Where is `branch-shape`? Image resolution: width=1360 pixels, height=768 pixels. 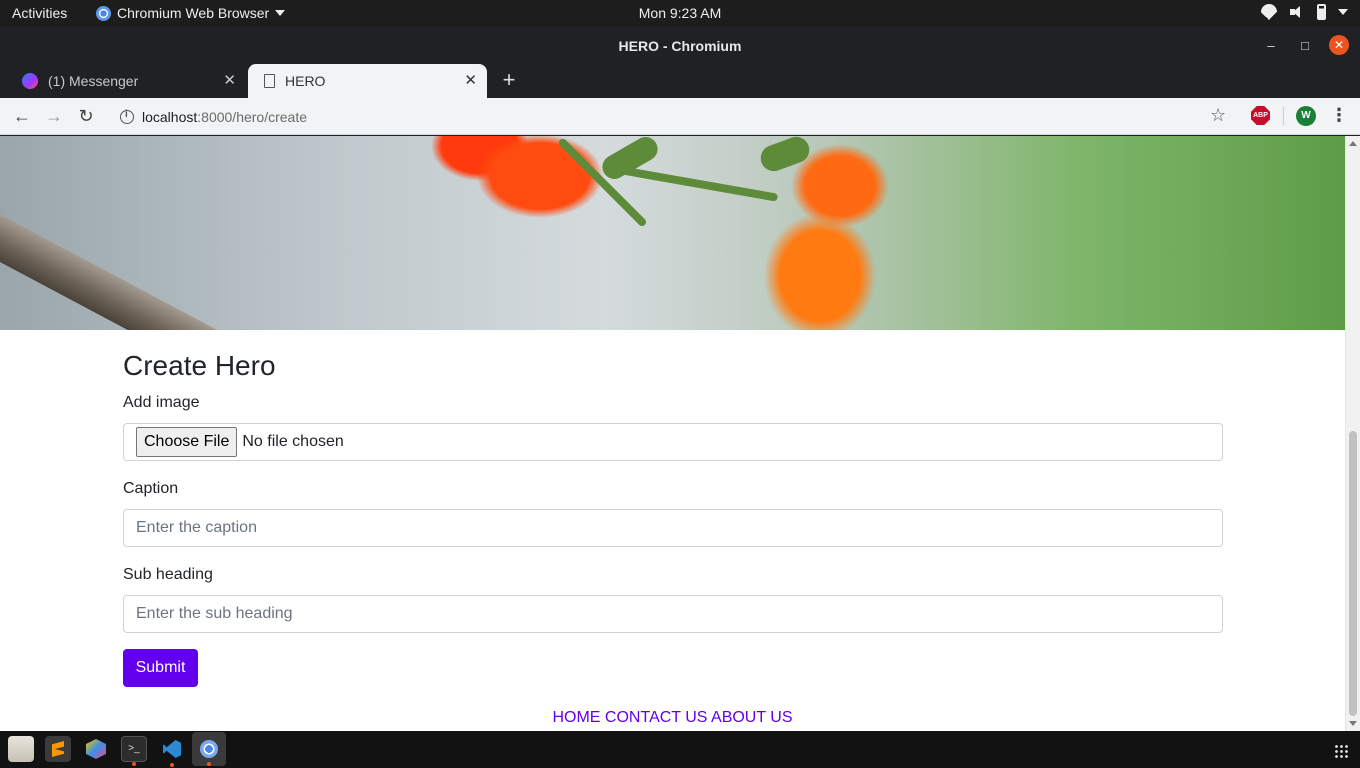
branch-shape is located at coordinates (197, 264).